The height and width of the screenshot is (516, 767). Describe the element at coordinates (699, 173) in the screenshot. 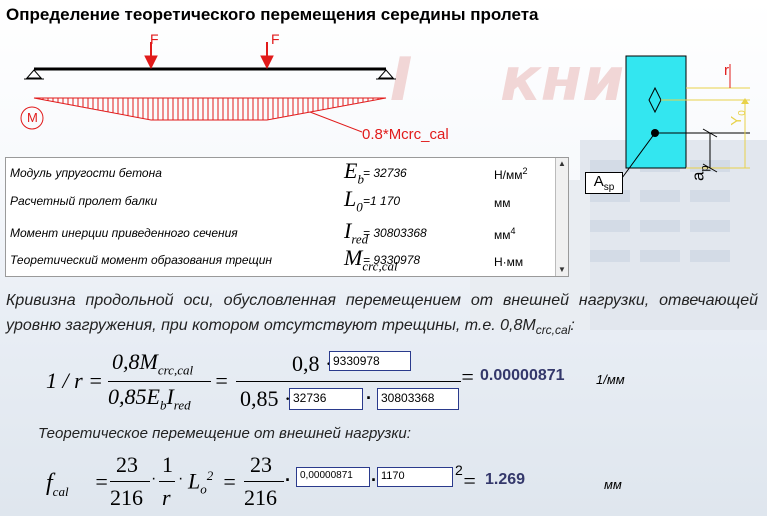

I see `section-ap-label: ap` at that location.